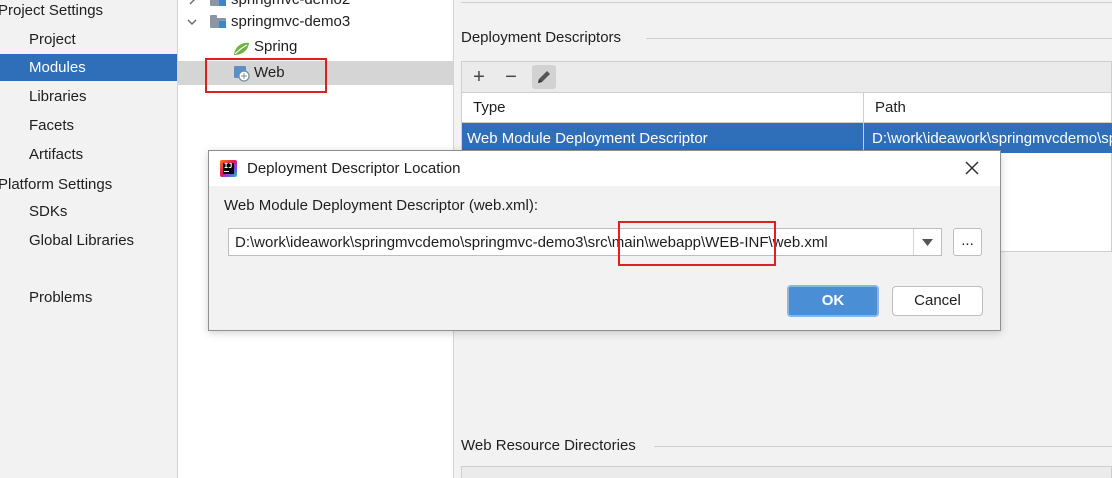  What do you see at coordinates (192, 2) in the screenshot?
I see `chevron-right-icon` at bounding box center [192, 2].